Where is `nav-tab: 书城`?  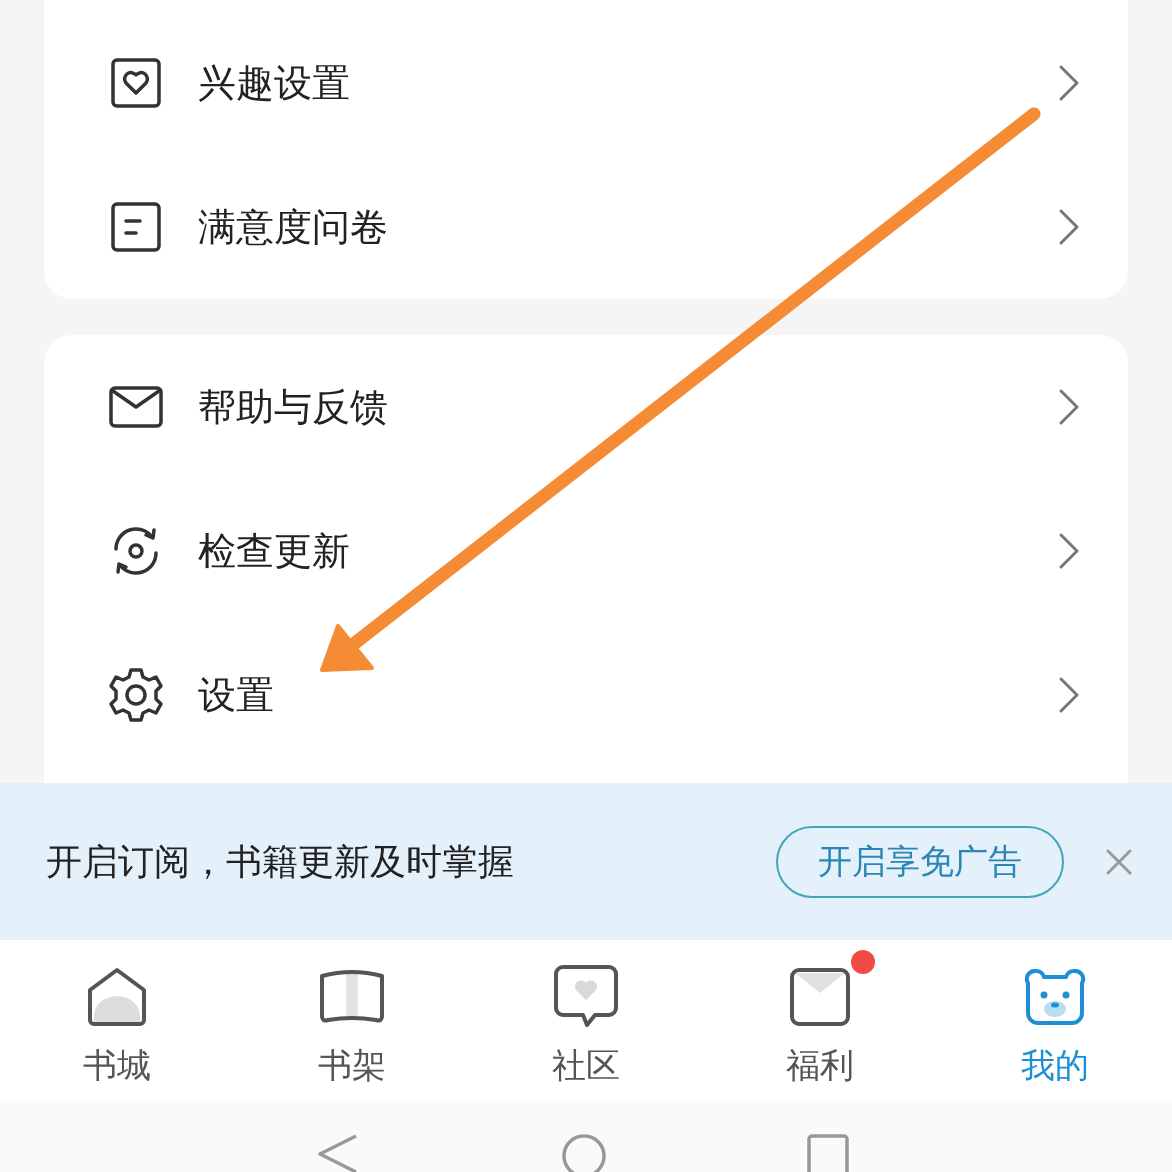 nav-tab: 书城 is located at coordinates (117, 1020).